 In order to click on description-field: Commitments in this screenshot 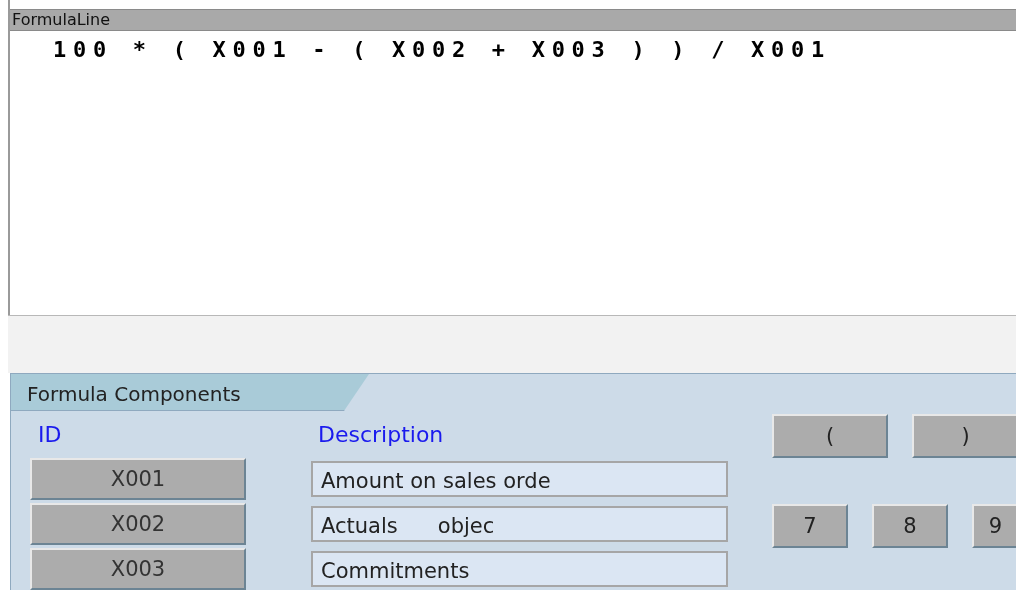, I will do `click(519, 569)`.